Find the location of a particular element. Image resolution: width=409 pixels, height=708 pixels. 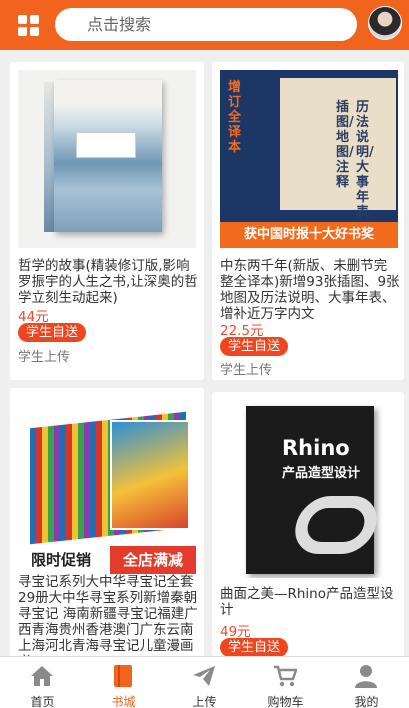

person-icon is located at coordinates (366, 676).